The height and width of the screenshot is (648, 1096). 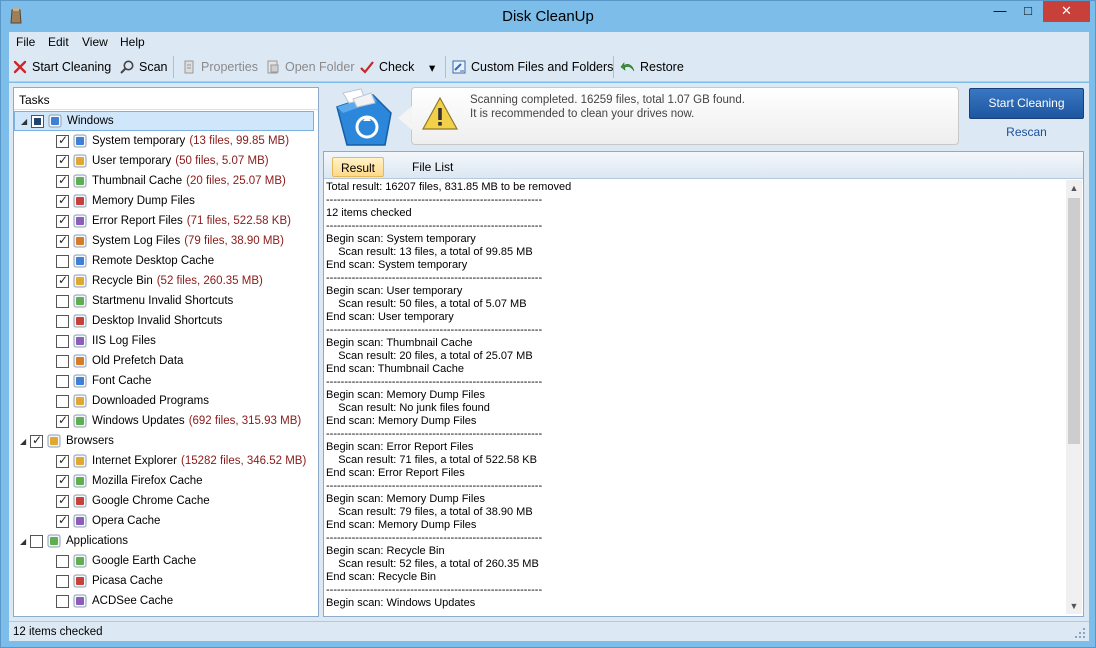 I want to click on open-folder-icon, so click(x=273, y=67).